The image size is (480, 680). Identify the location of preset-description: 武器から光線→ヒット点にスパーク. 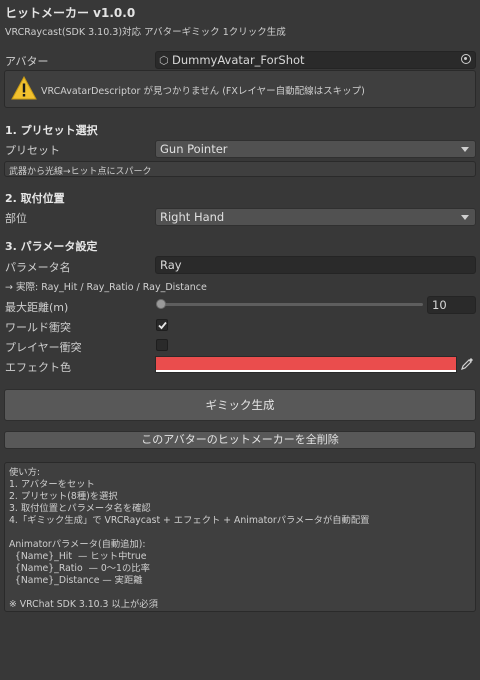
(80, 172).